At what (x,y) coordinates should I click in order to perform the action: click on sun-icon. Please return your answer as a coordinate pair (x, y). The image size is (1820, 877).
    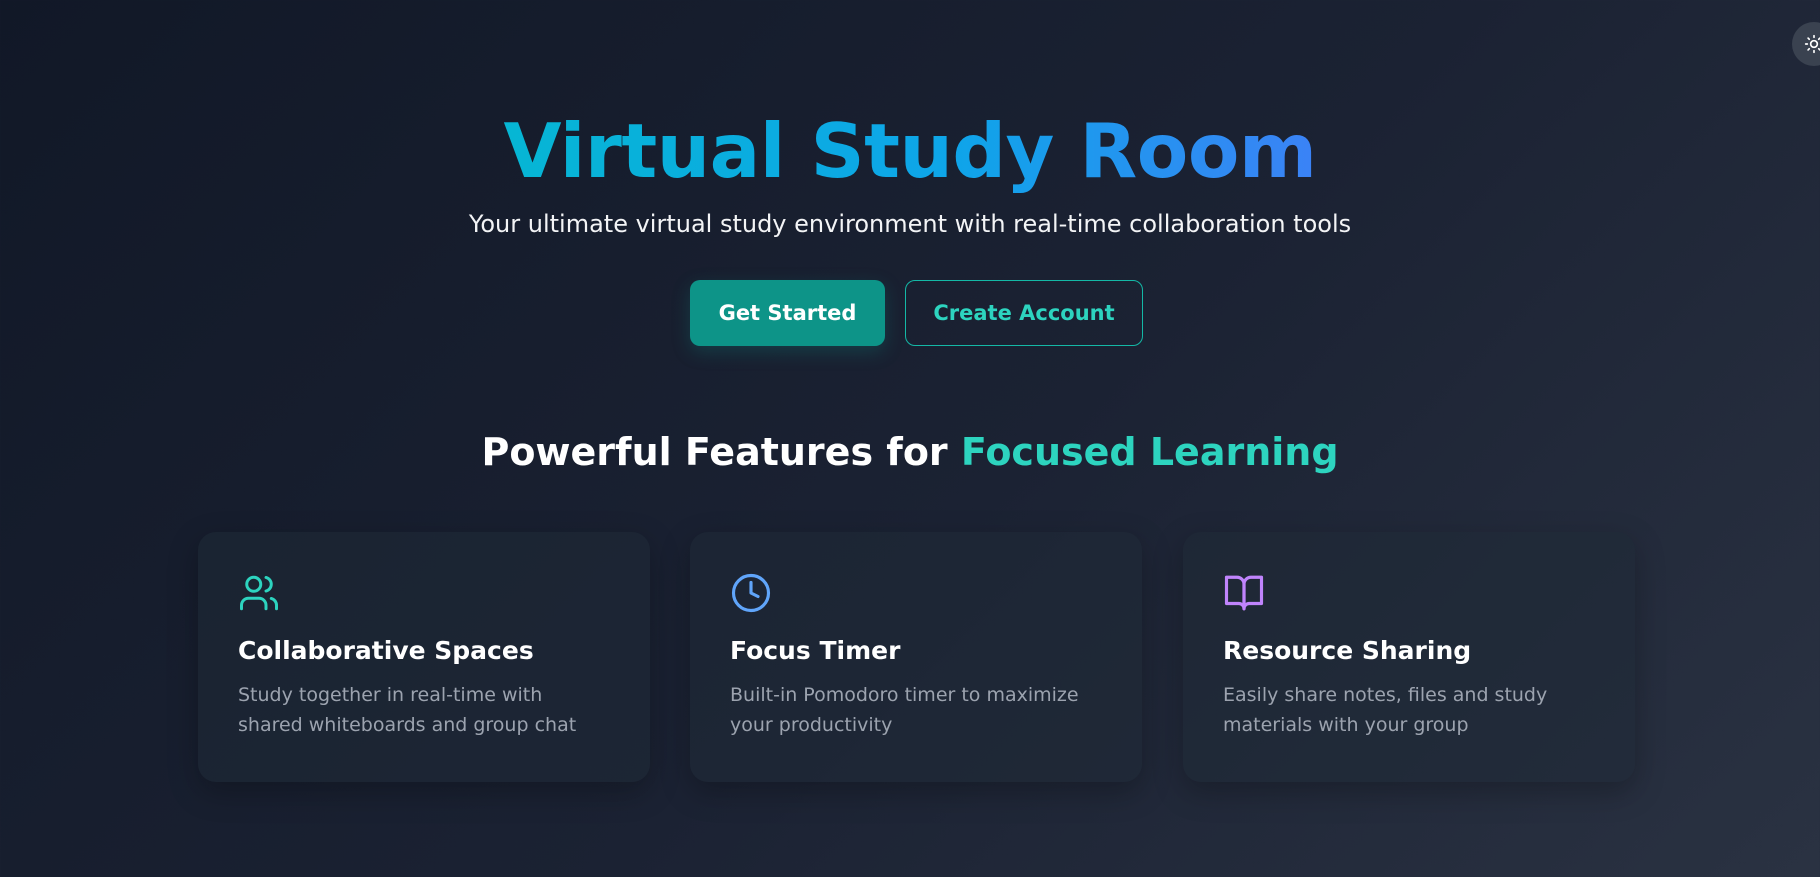
    Looking at the image, I should click on (1812, 44).